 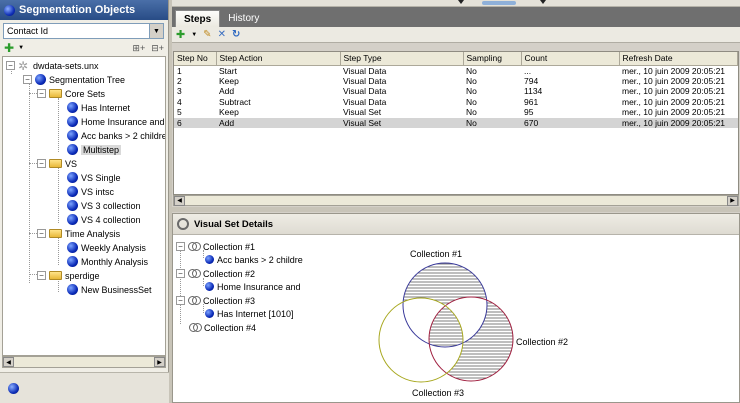 What do you see at coordinates (278, 59) in the screenshot?
I see `column-header: Step Action` at bounding box center [278, 59].